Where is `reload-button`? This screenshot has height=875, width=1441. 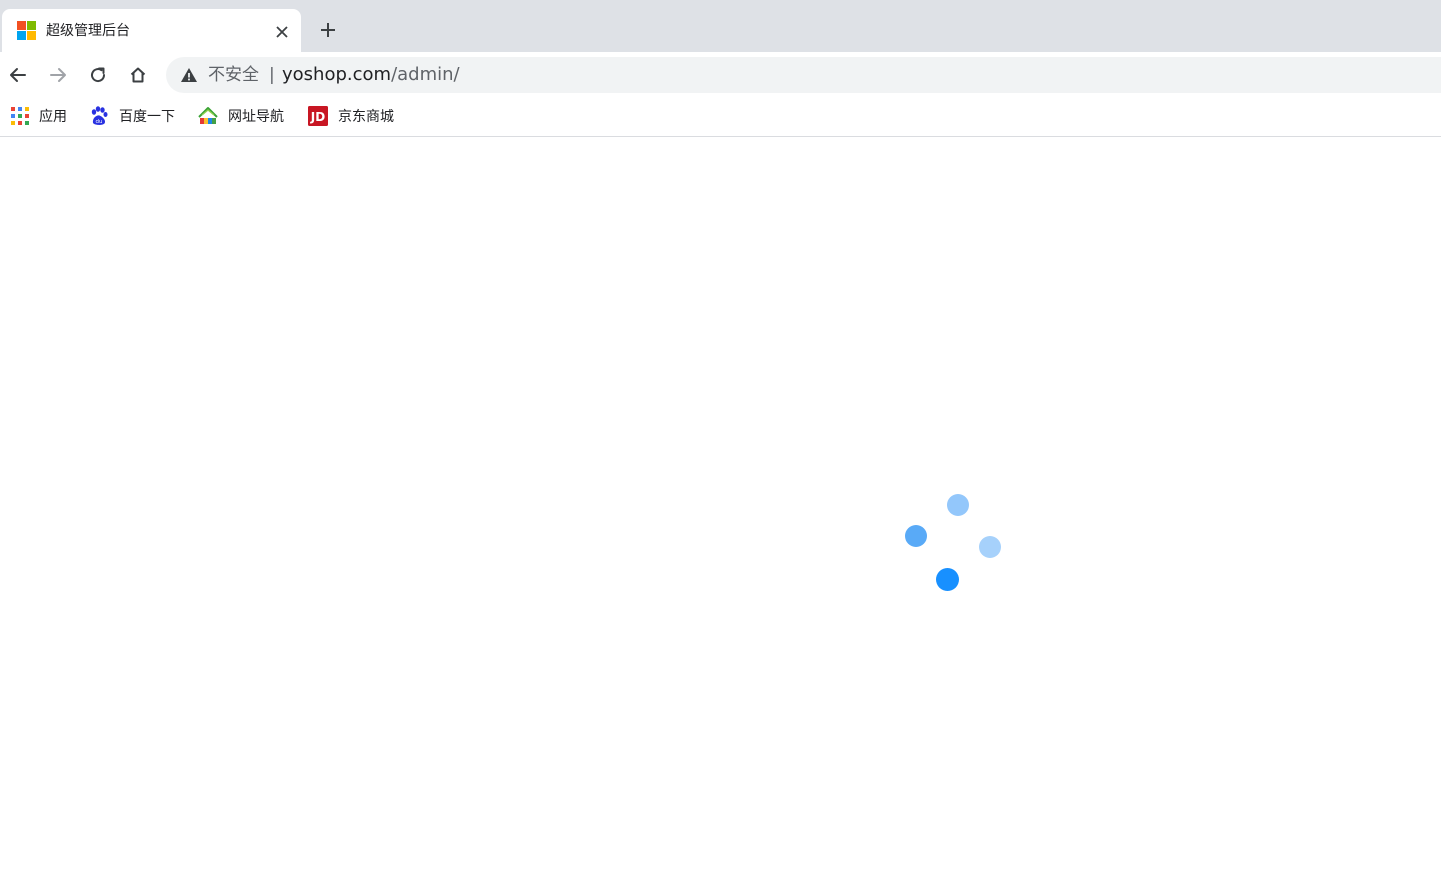 reload-button is located at coordinates (98, 75).